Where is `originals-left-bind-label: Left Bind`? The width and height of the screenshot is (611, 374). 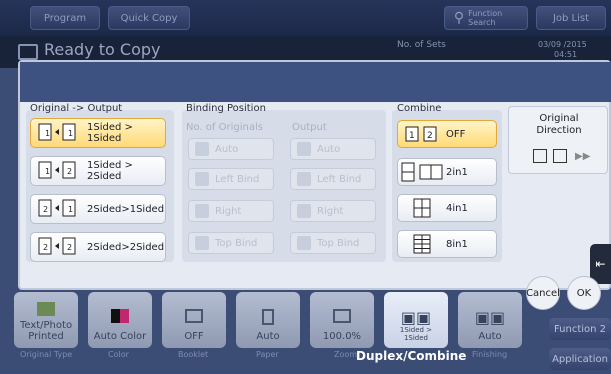
originals-left-bind-label: Left Bind is located at coordinates (237, 179).